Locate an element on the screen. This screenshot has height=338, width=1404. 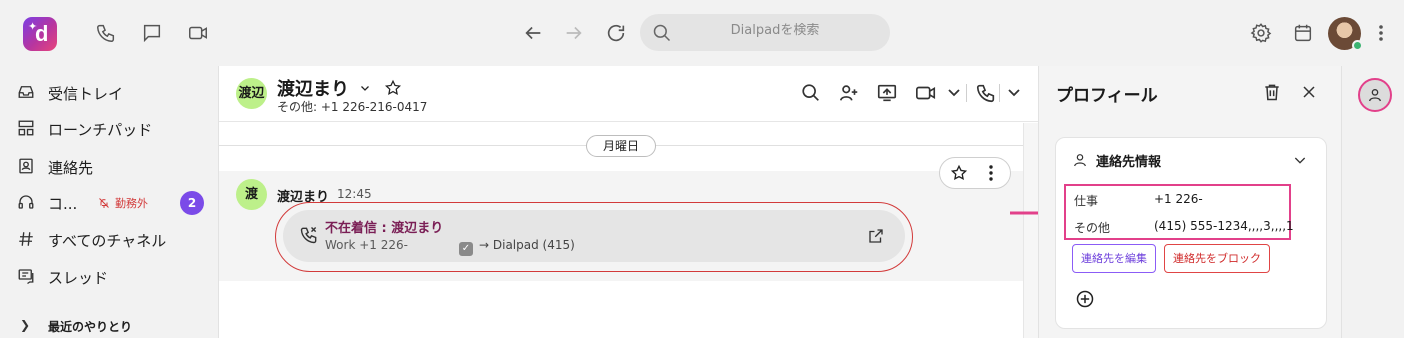
phone-numbers-highlight: 仕事 +1 226- その他 (415) 555-1234,,,,3,,,,1 is located at coordinates (1179, 212).